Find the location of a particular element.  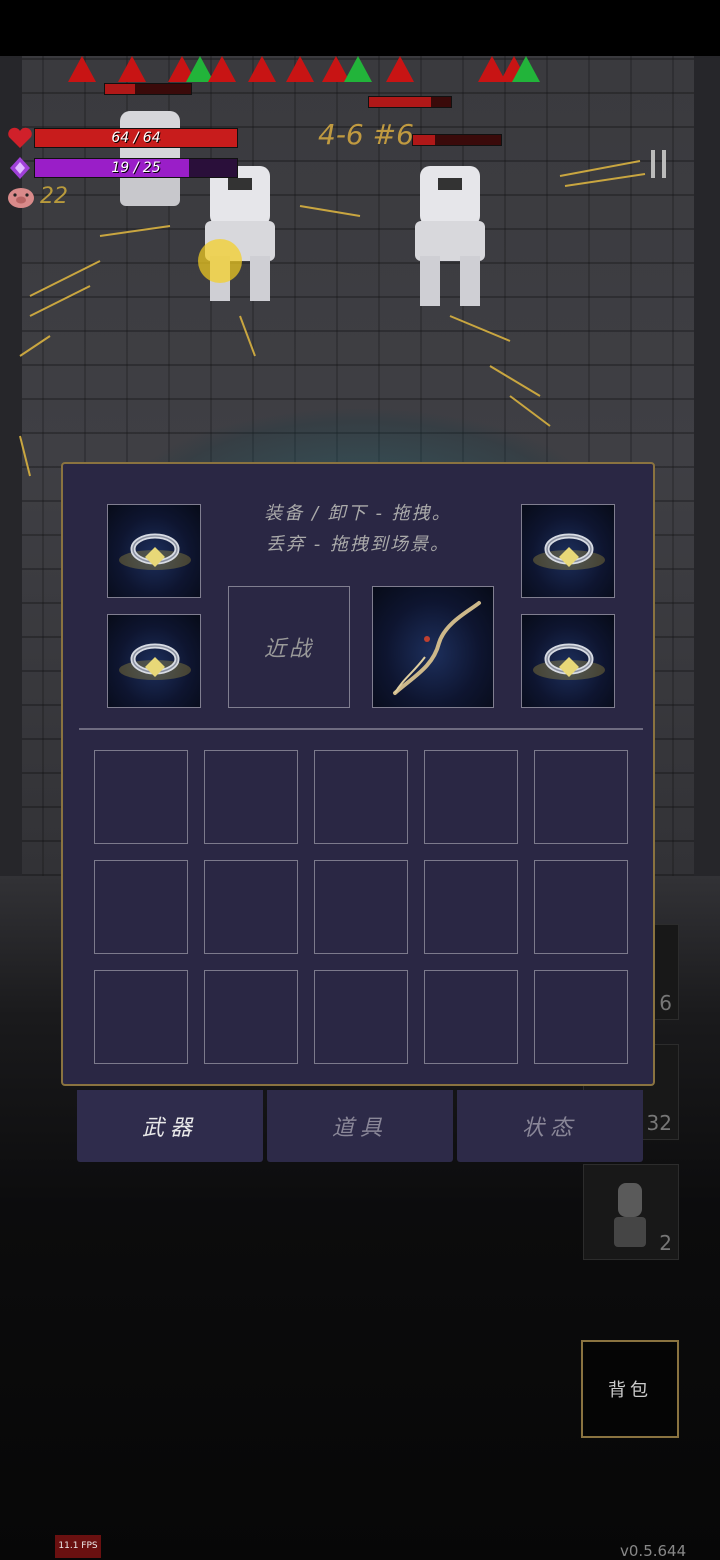

melee-label: 近战 is located at coordinates (288, 649).